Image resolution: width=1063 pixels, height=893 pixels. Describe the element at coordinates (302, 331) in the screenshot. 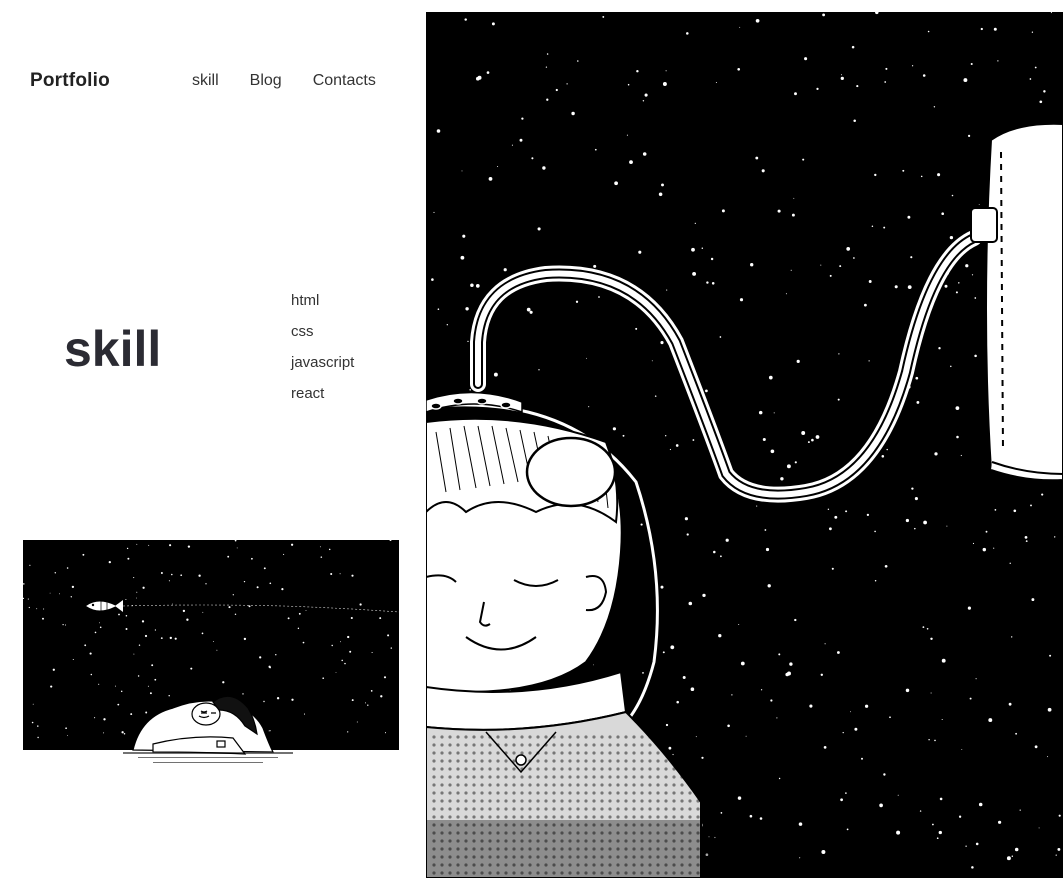

I see `skill-item-css: css` at that location.